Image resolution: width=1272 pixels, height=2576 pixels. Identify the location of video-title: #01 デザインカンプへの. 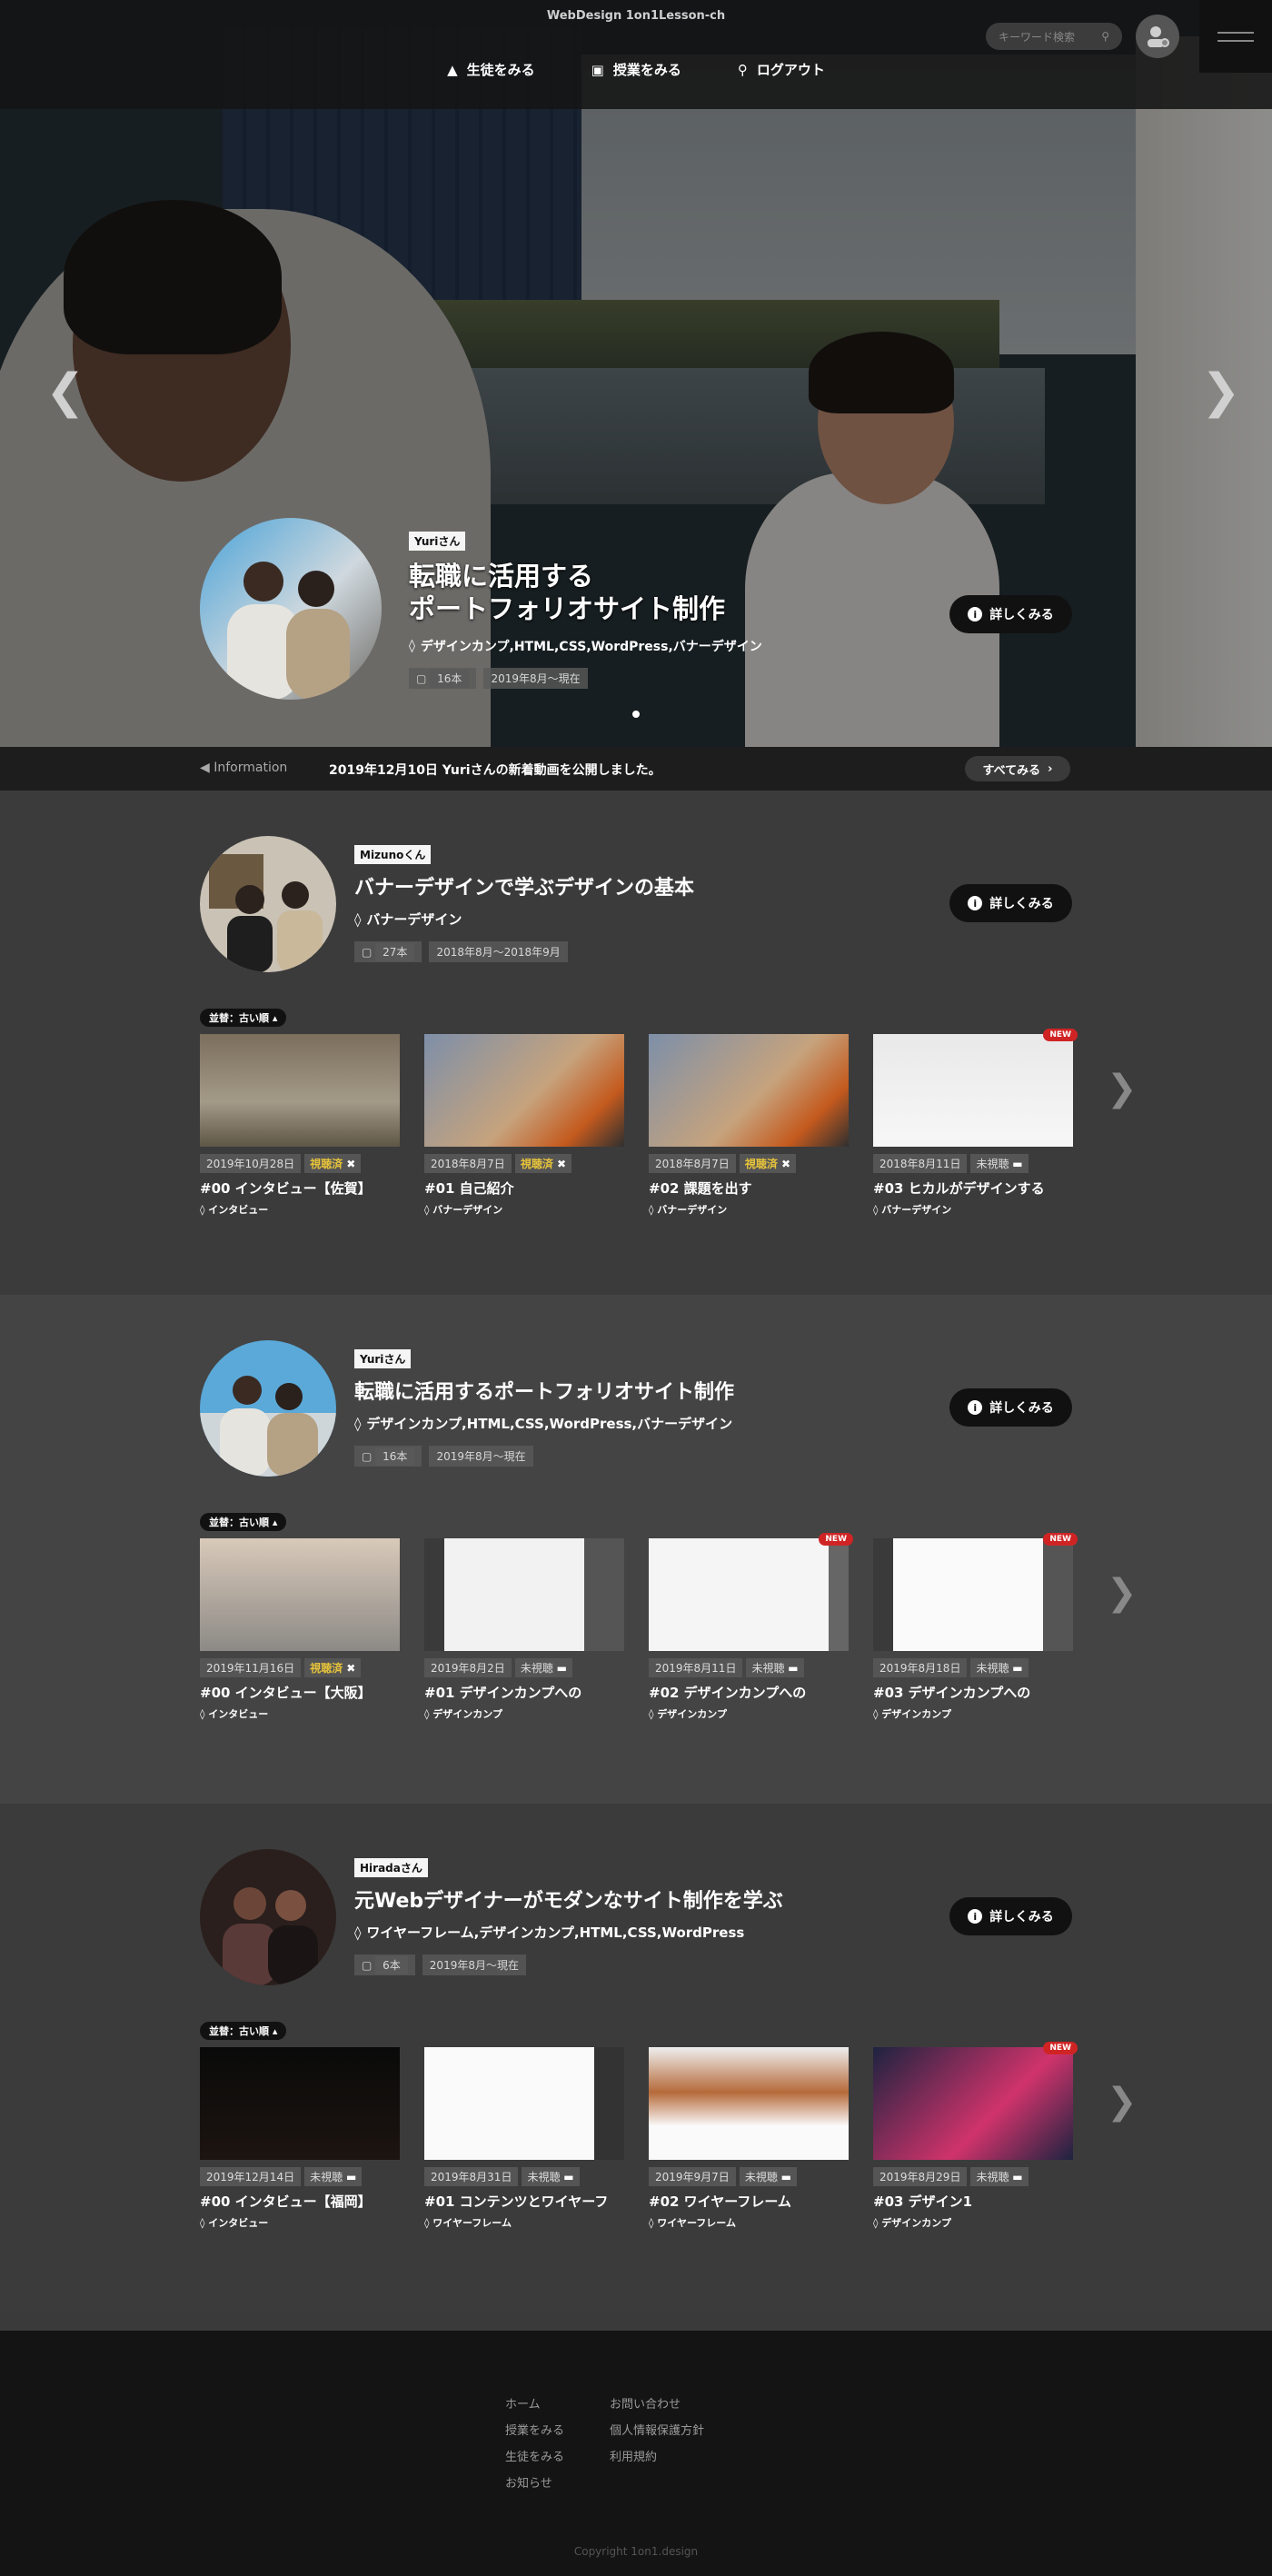
(524, 1692).